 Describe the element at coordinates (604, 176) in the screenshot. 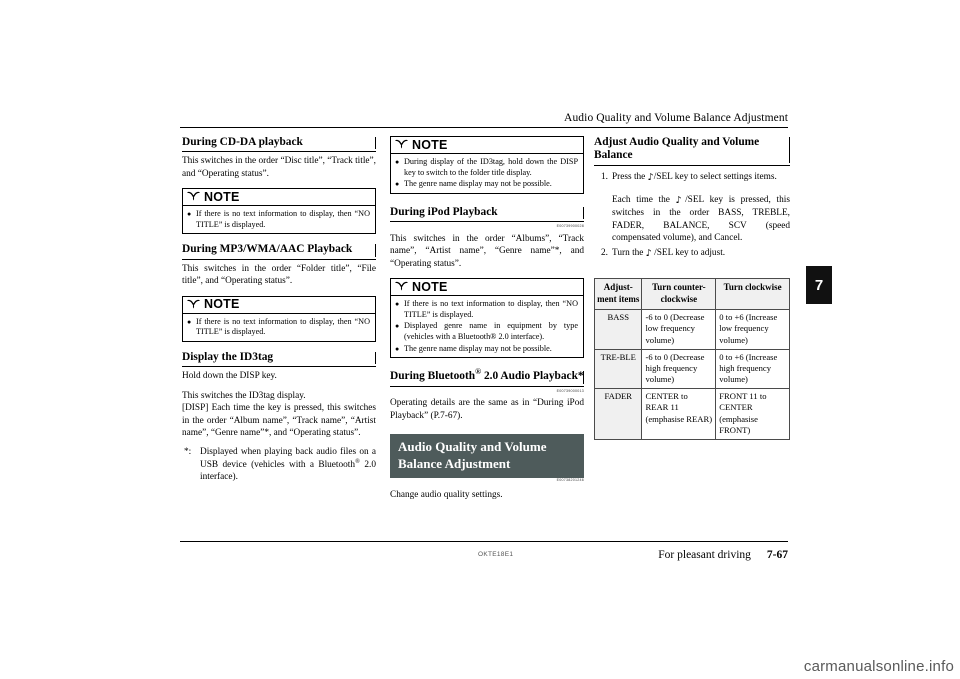

I see `step-number: 1.` at that location.